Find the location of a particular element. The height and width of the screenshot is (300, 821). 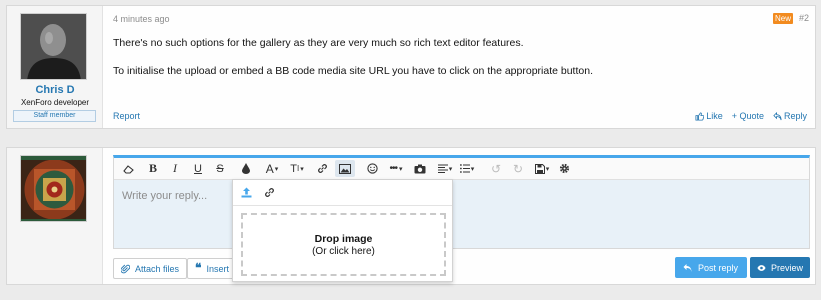

eye-icon is located at coordinates (761, 267).